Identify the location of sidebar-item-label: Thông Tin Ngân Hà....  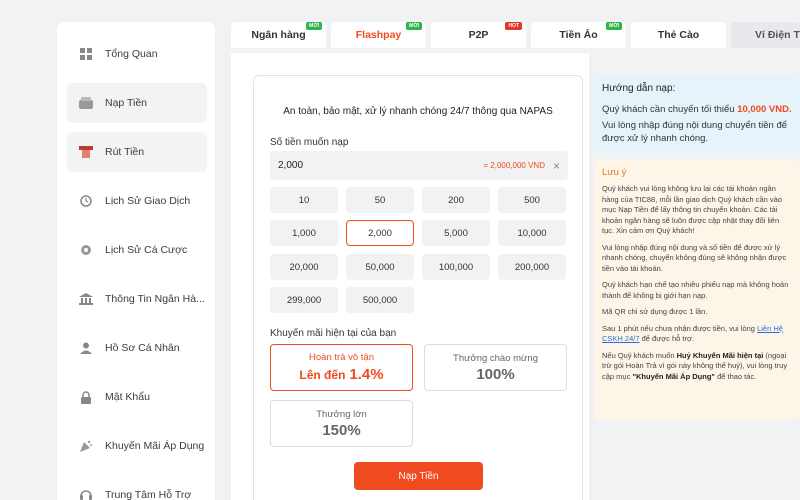
(155, 299).